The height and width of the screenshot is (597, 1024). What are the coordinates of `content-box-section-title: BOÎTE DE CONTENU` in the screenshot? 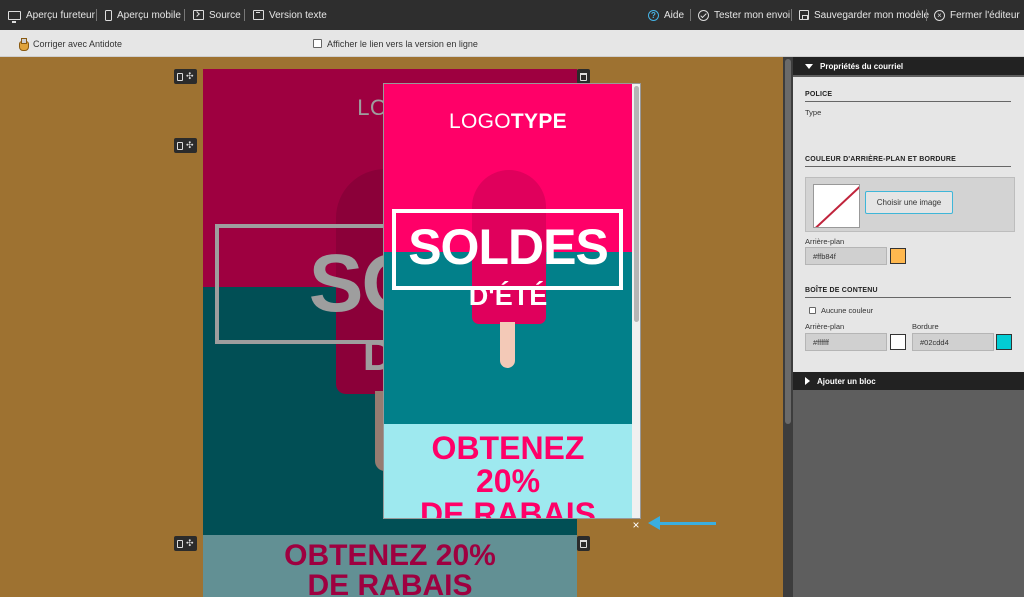 It's located at (908, 292).